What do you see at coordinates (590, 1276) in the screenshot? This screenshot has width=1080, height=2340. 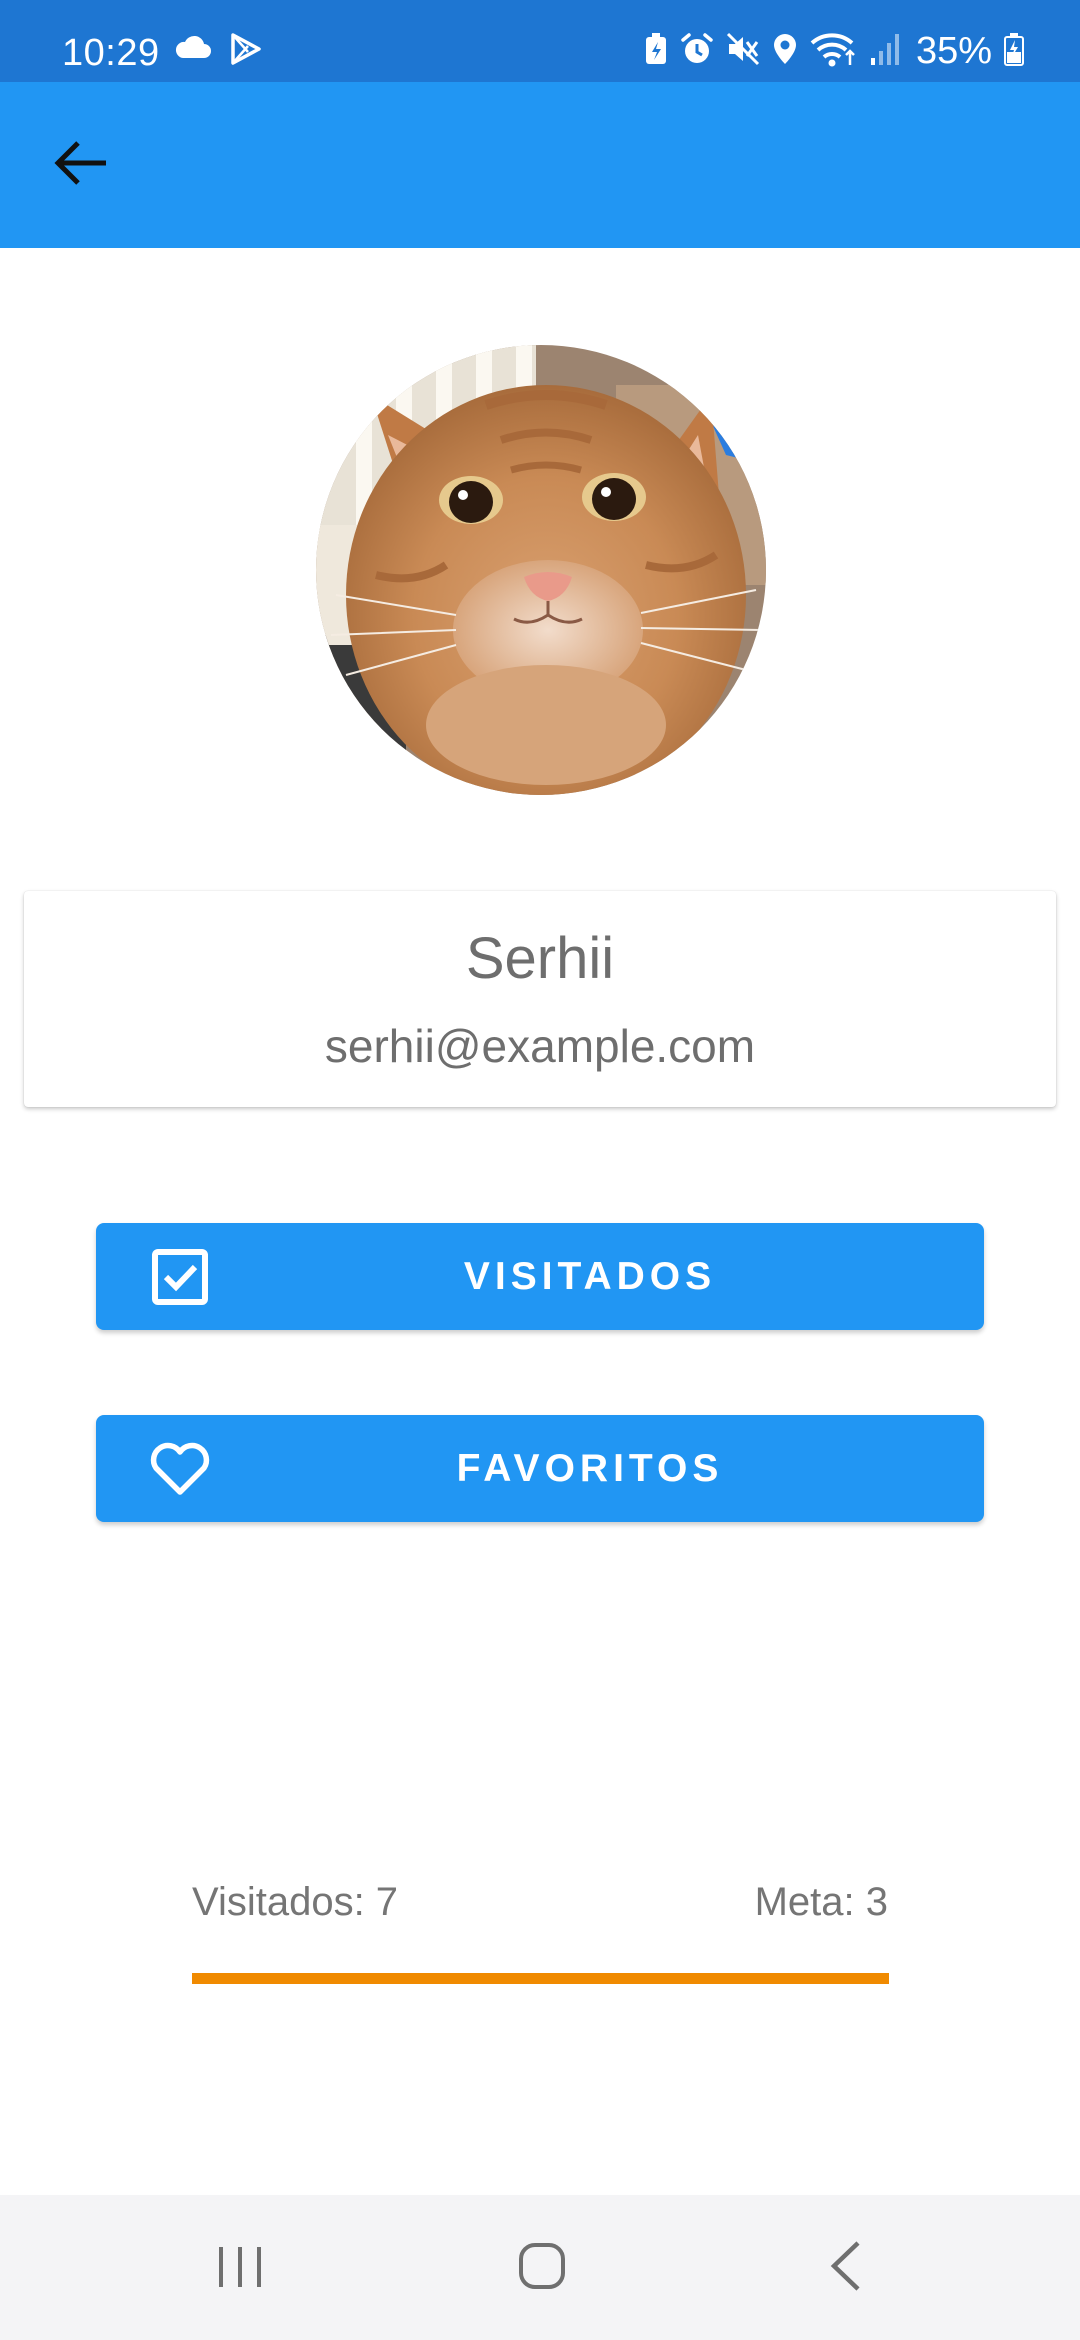 I see `visitados-label: VISITADOS` at bounding box center [590, 1276].